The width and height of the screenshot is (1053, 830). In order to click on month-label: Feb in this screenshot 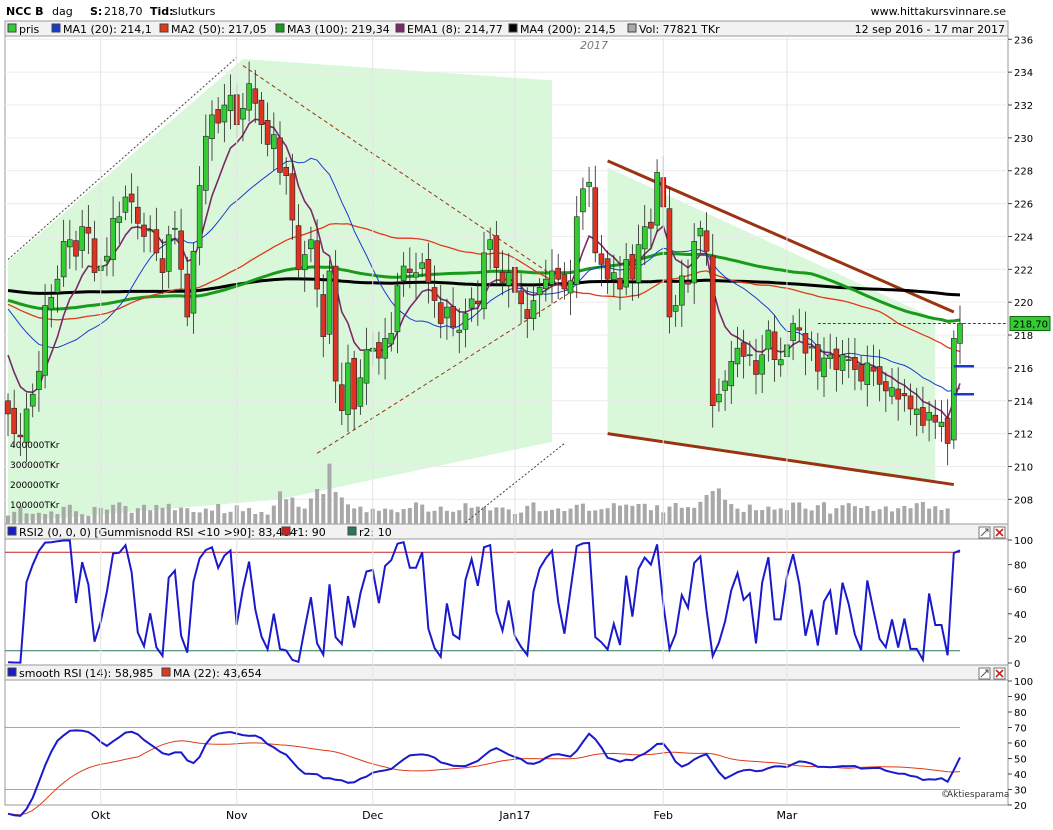, I will do `click(663, 815)`.